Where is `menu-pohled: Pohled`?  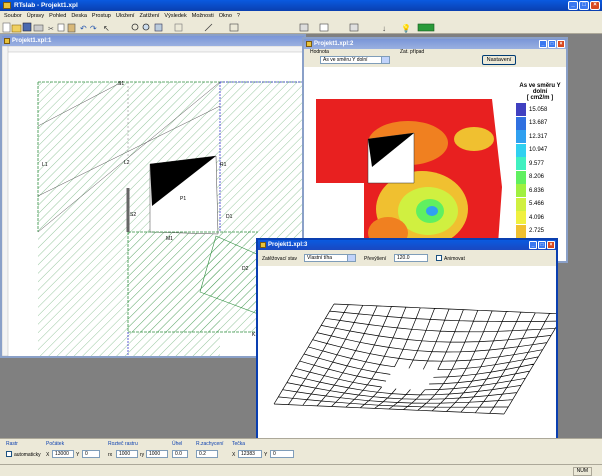
menu-pohled: Pohled is located at coordinates (57, 16).